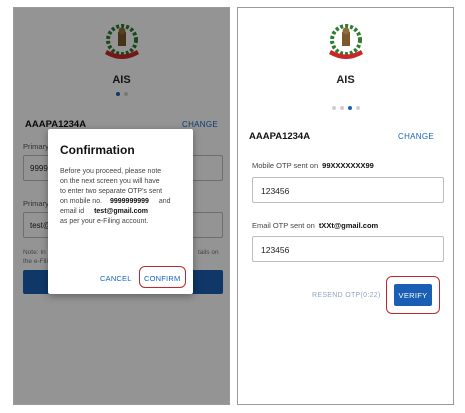 Image resolution: width=465 pixels, height=413 pixels. What do you see at coordinates (345, 41) in the screenshot?
I see `income-tax-department-logo` at bounding box center [345, 41].